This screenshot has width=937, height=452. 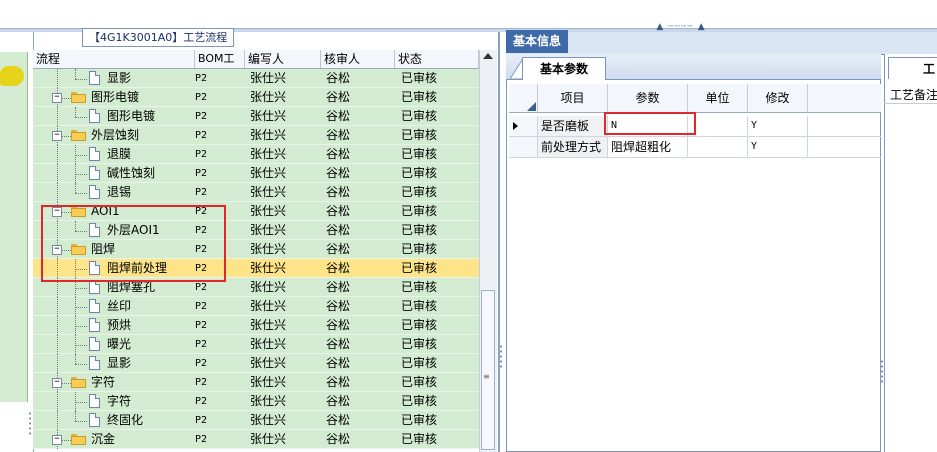 I want to click on tree-folder-row: − 阻焊 P2 张仕兴 谷松 已审核, so click(x=256, y=249).